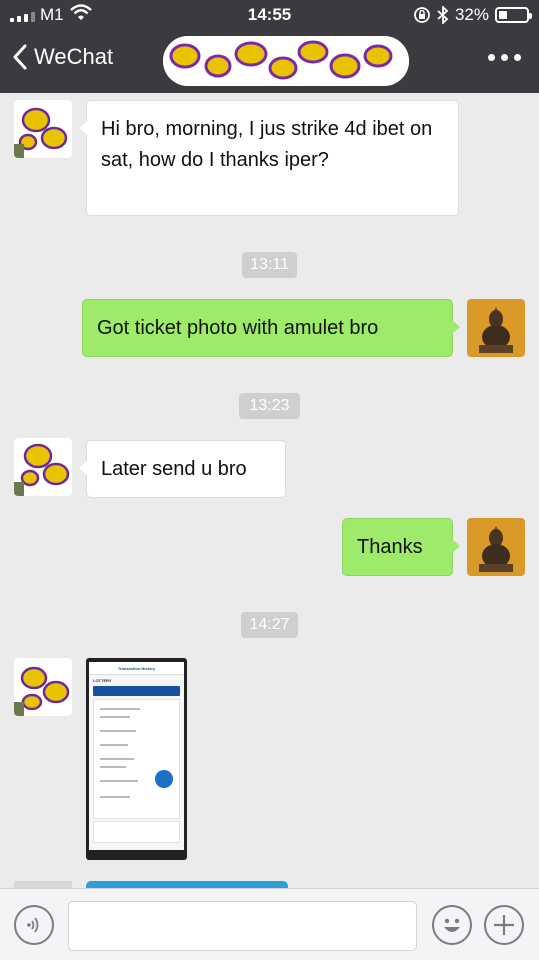  I want to click on battery-percent: 32%, so click(471, 14).